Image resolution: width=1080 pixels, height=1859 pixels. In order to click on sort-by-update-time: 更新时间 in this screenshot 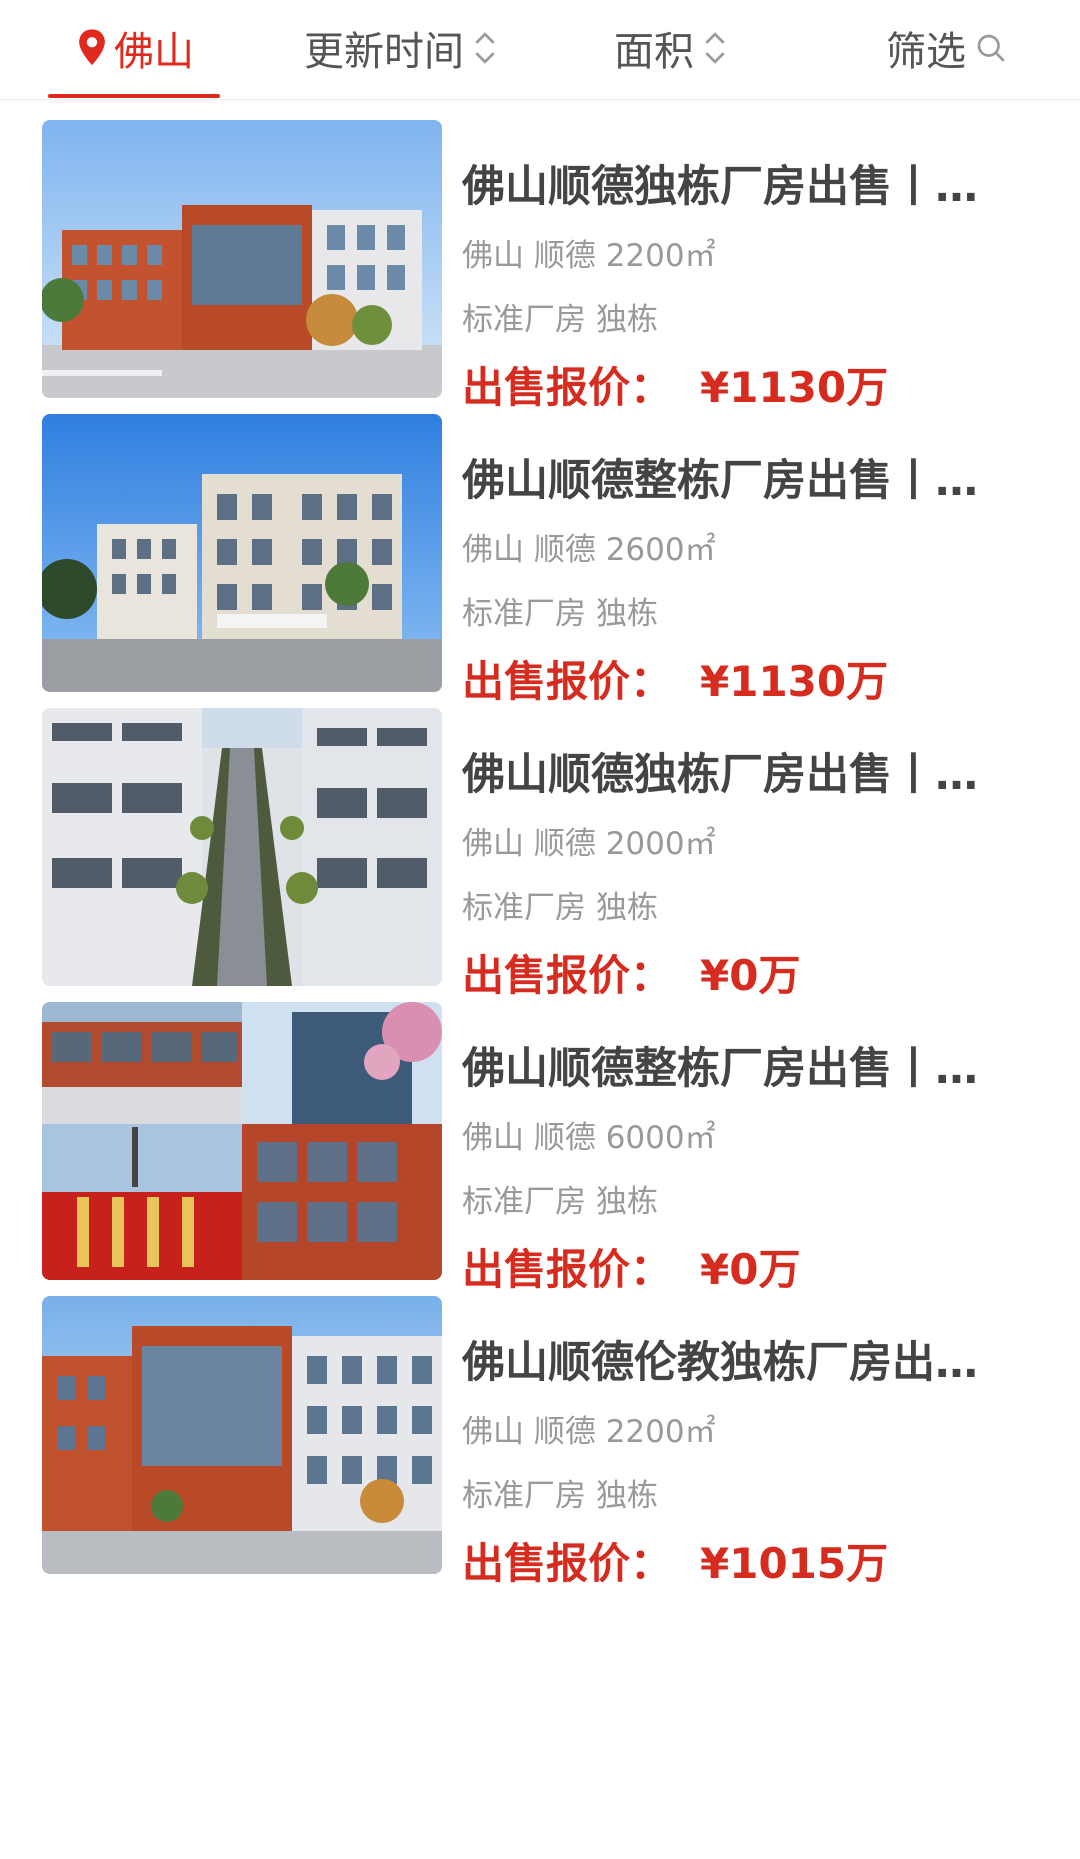, I will do `click(401, 48)`.